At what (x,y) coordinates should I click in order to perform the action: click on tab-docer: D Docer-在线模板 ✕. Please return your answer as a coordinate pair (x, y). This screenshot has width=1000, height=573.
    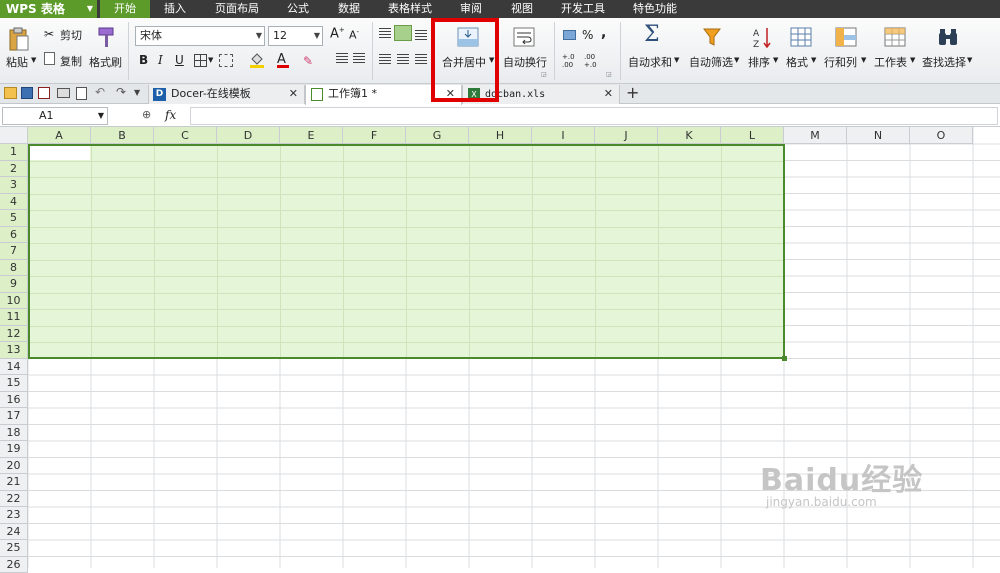
    Looking at the image, I should click on (226, 94).